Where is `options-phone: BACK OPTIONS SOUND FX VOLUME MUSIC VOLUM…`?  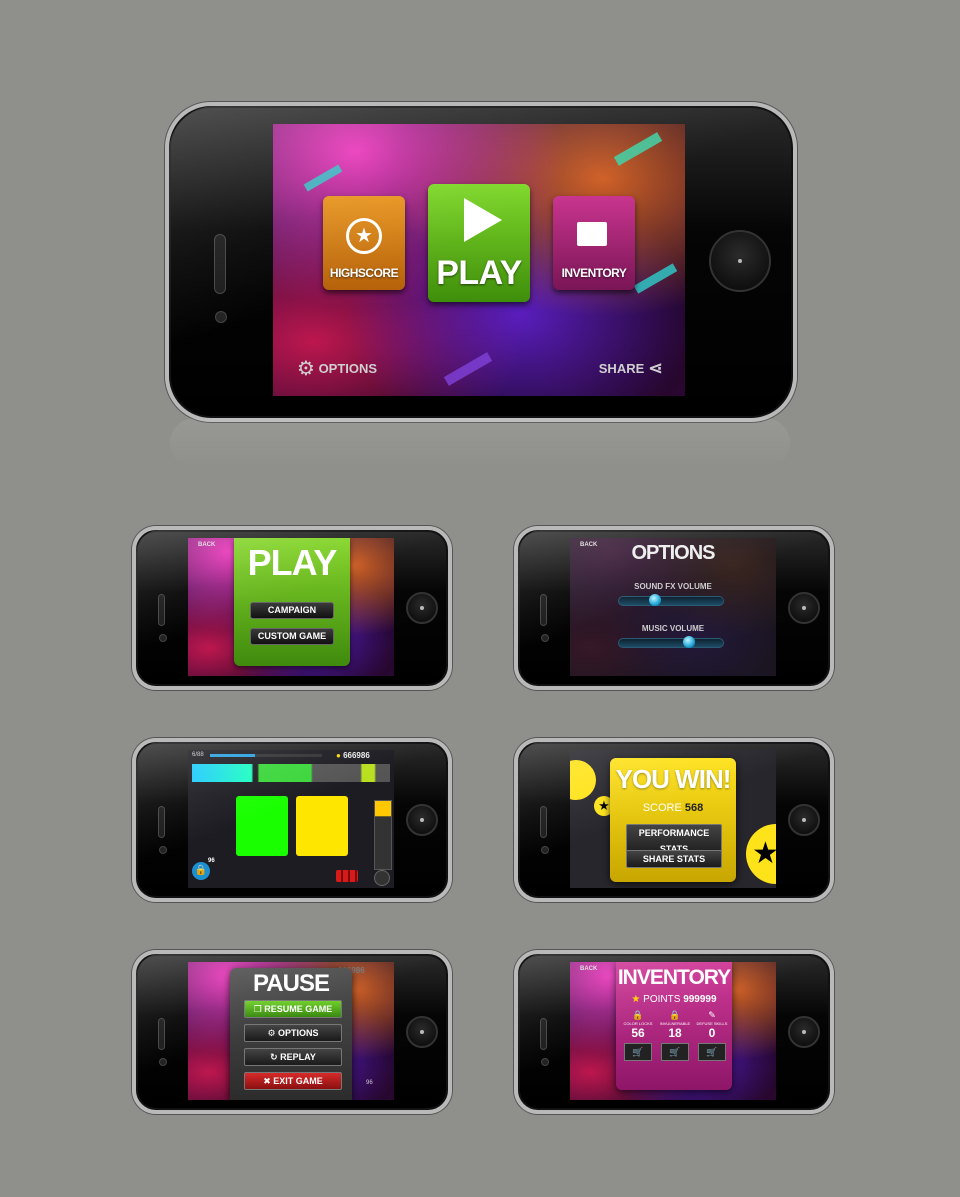 options-phone: BACK OPTIONS SOUND FX VOLUME MUSIC VOLUM… is located at coordinates (674, 608).